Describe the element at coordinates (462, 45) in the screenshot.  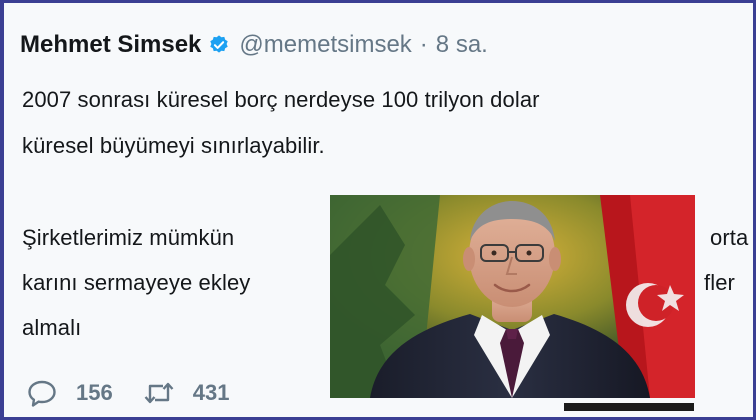
I see `tweet-timestamp: 8 sa.` at that location.